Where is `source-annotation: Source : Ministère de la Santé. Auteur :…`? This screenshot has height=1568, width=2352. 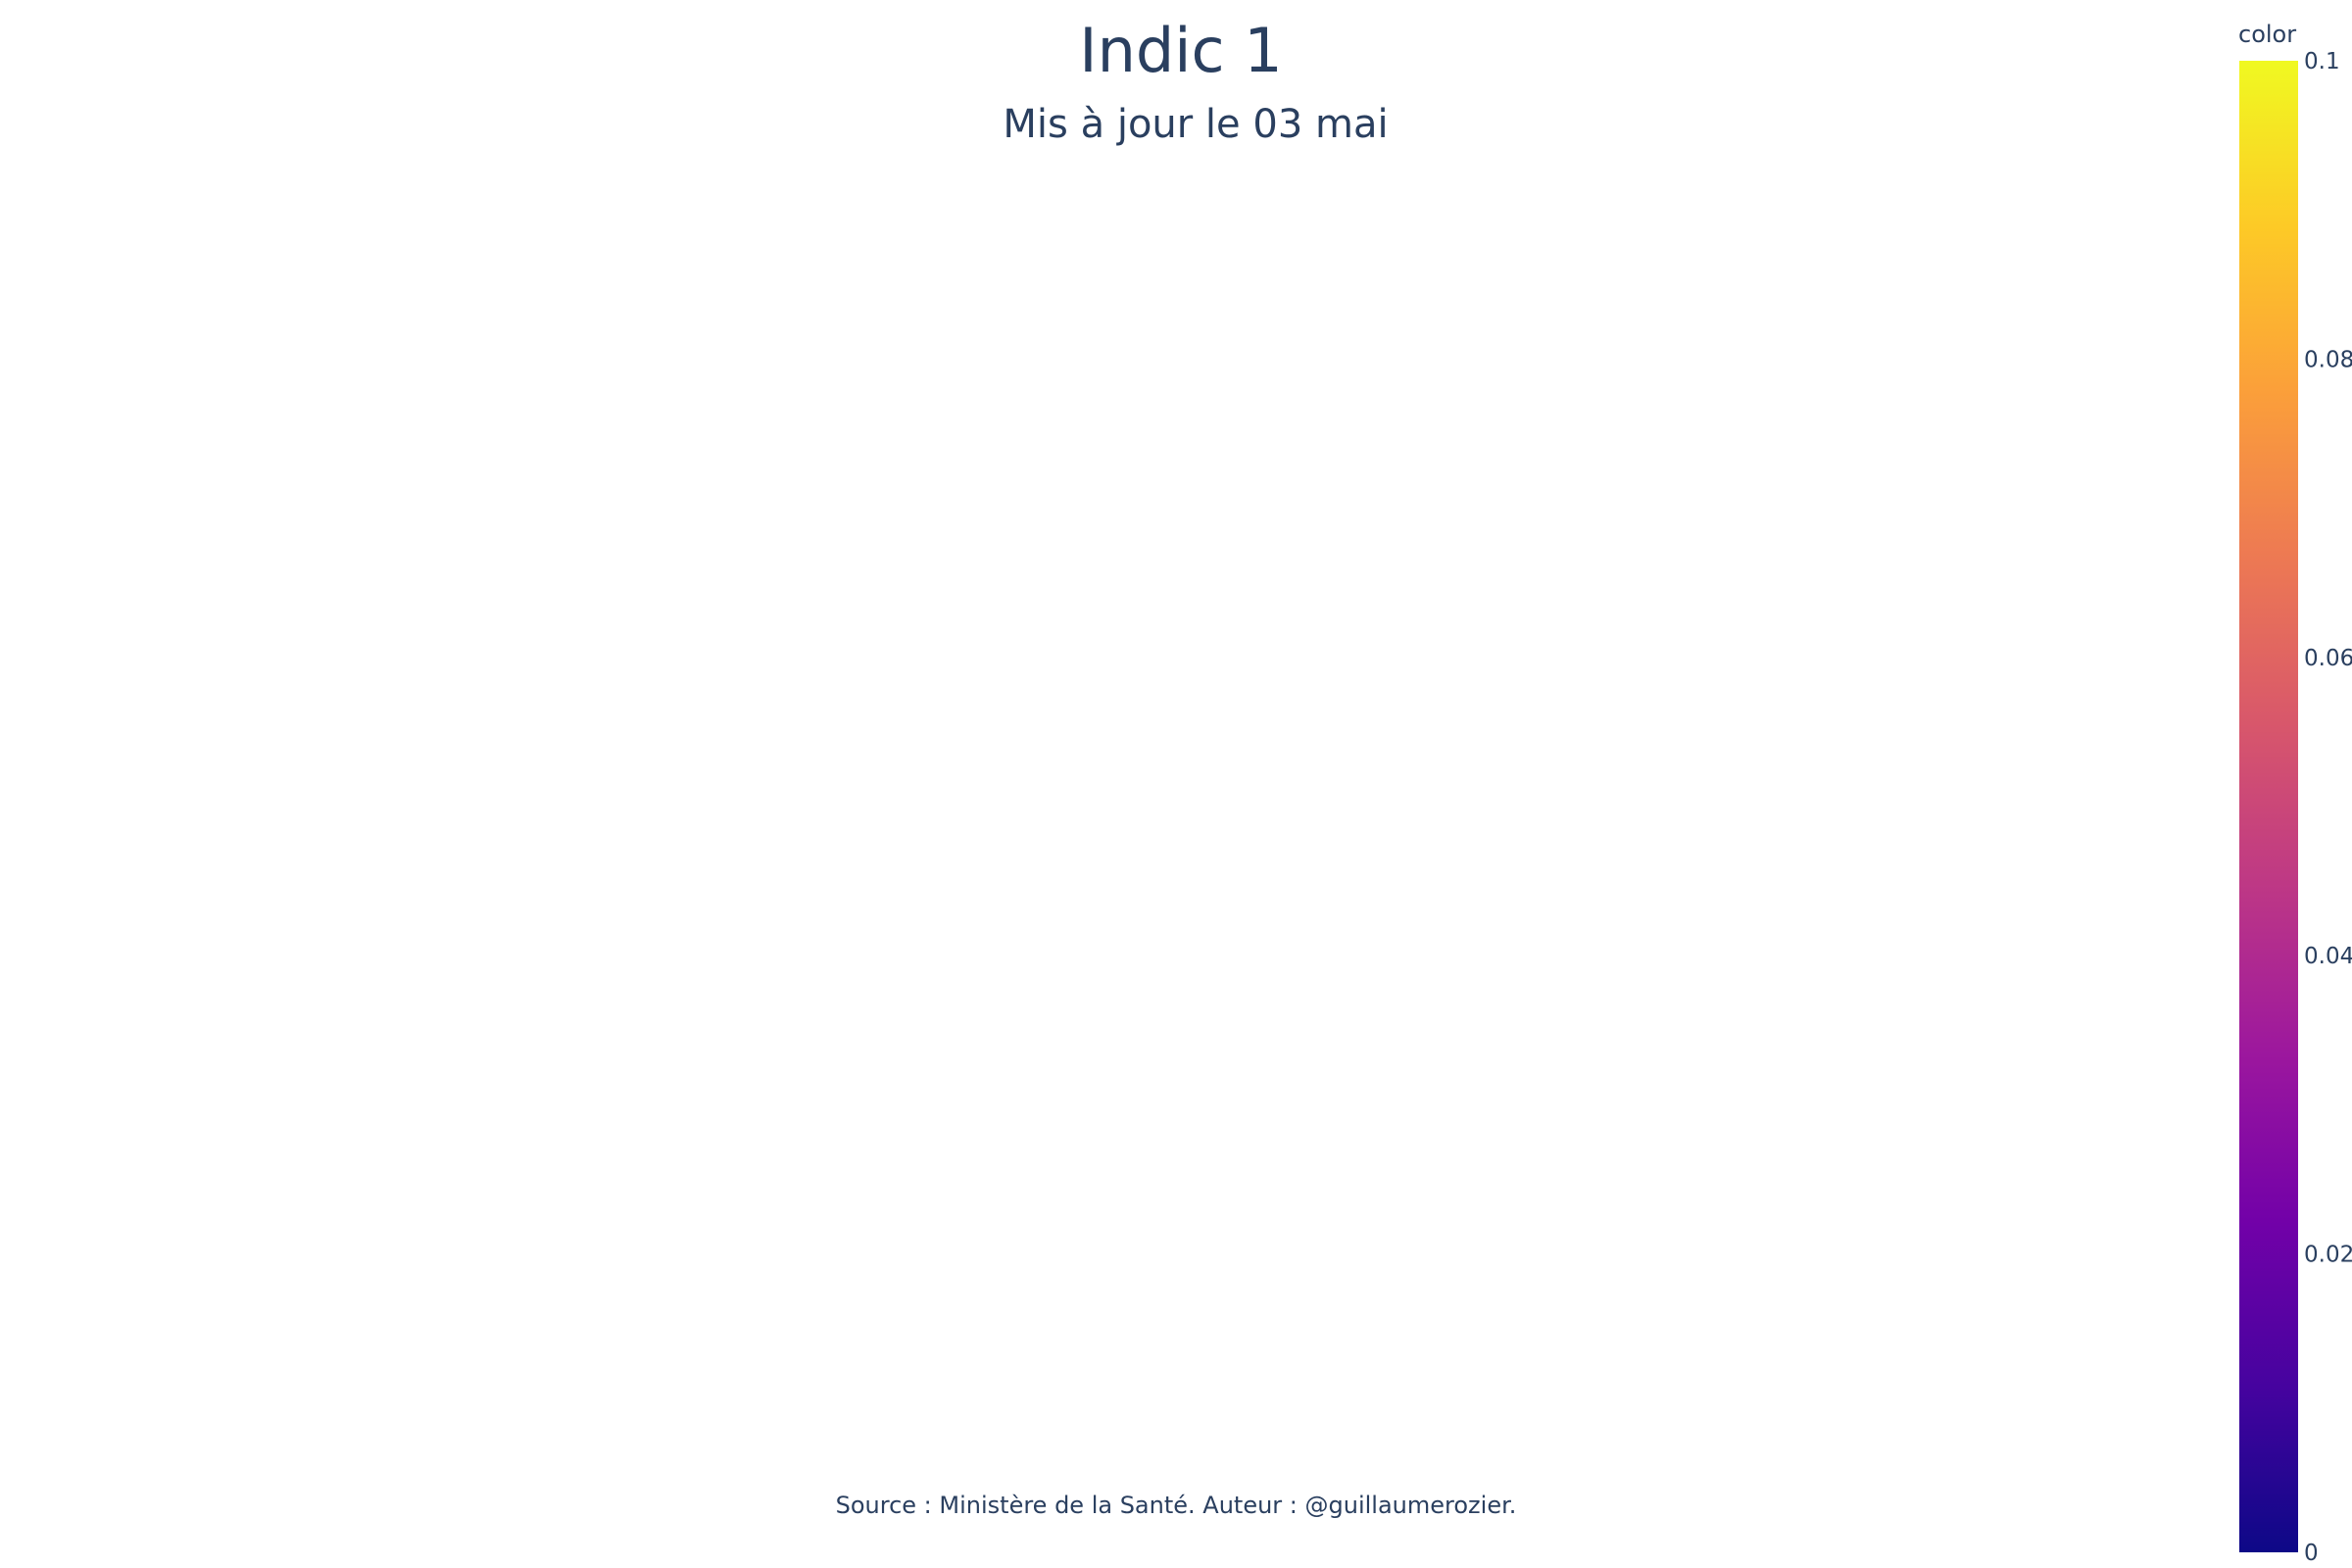 source-annotation: Source : Ministère de la Santé. Auteur :… is located at coordinates (1176, 1505).